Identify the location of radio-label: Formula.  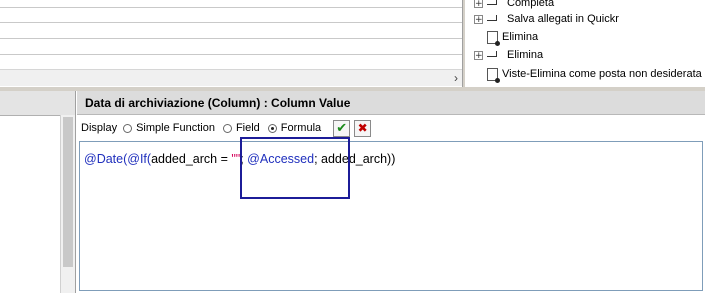
(301, 128).